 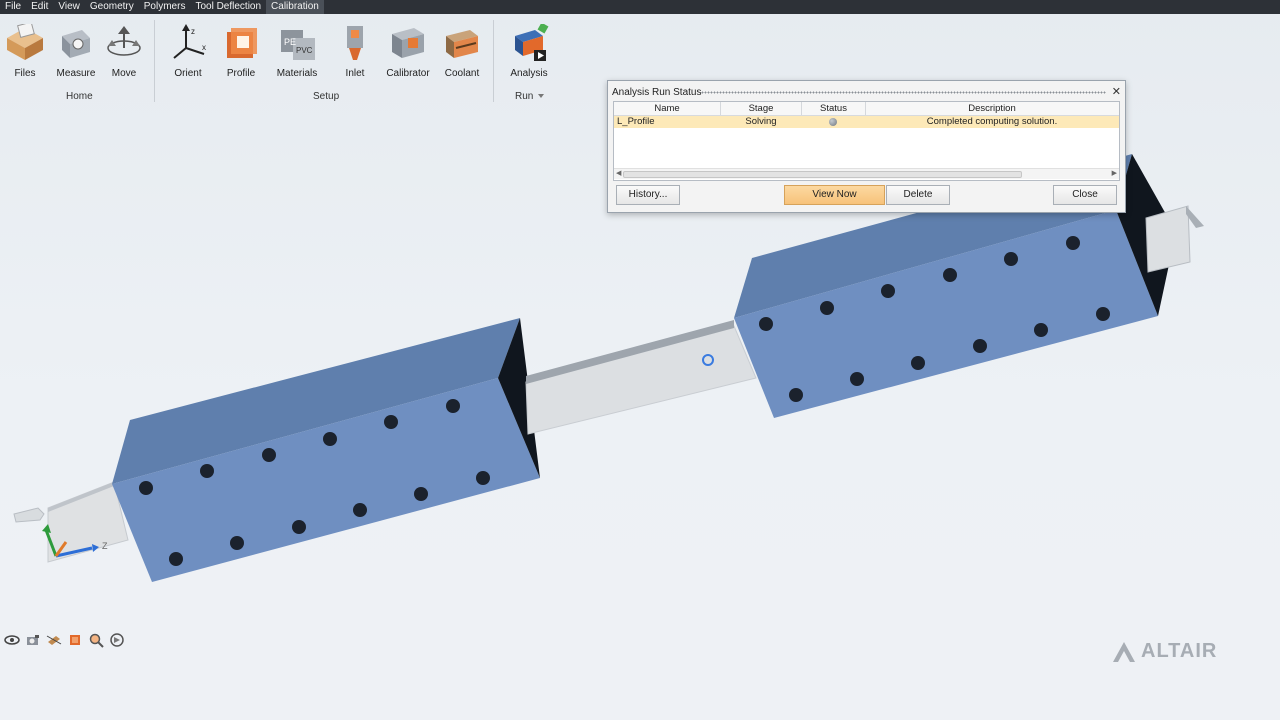 What do you see at coordinates (992, 108) in the screenshot?
I see `column-description-header: Description` at bounding box center [992, 108].